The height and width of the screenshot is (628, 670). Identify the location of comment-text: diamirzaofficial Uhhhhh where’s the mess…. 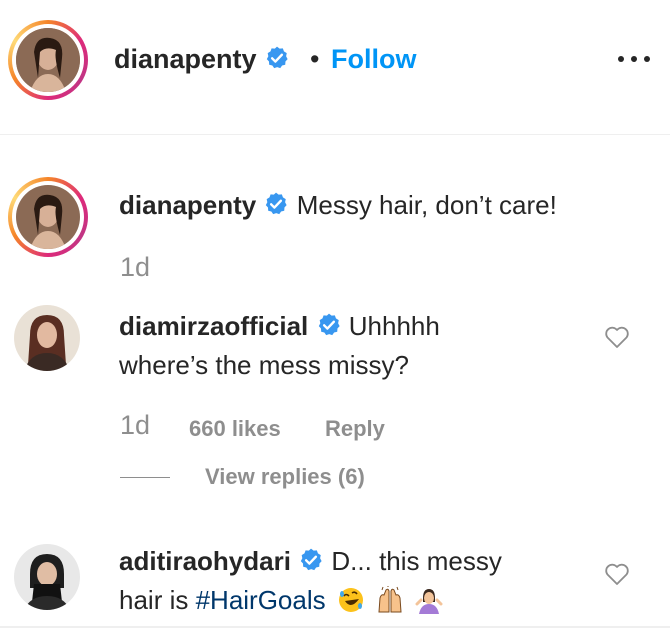
(329, 345).